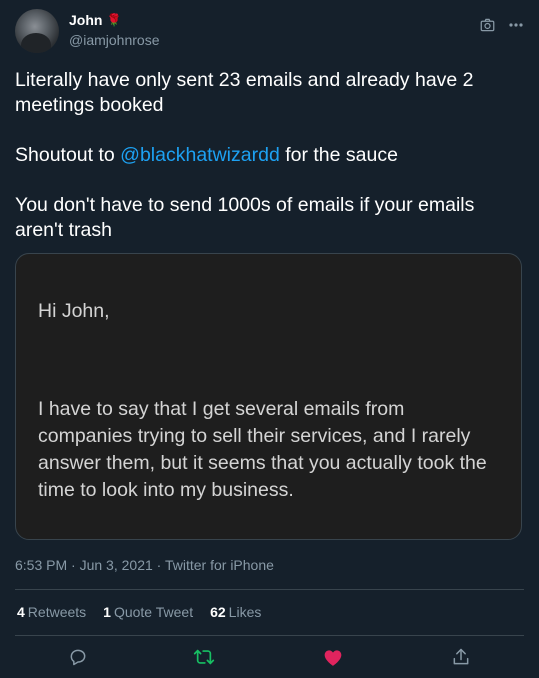  What do you see at coordinates (78, 657) in the screenshot?
I see `reply-icon` at bounding box center [78, 657].